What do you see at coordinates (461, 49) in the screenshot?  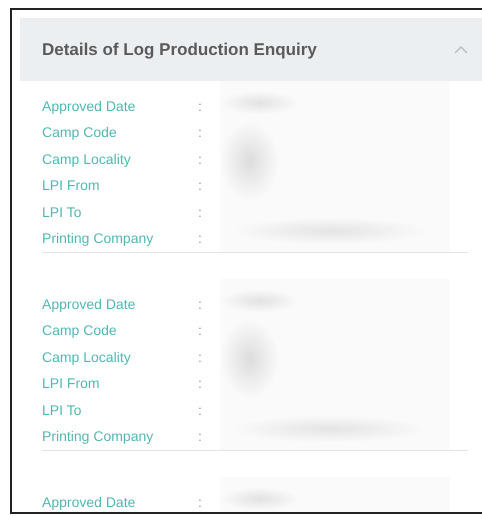 I see `chevron-up-icon` at bounding box center [461, 49].